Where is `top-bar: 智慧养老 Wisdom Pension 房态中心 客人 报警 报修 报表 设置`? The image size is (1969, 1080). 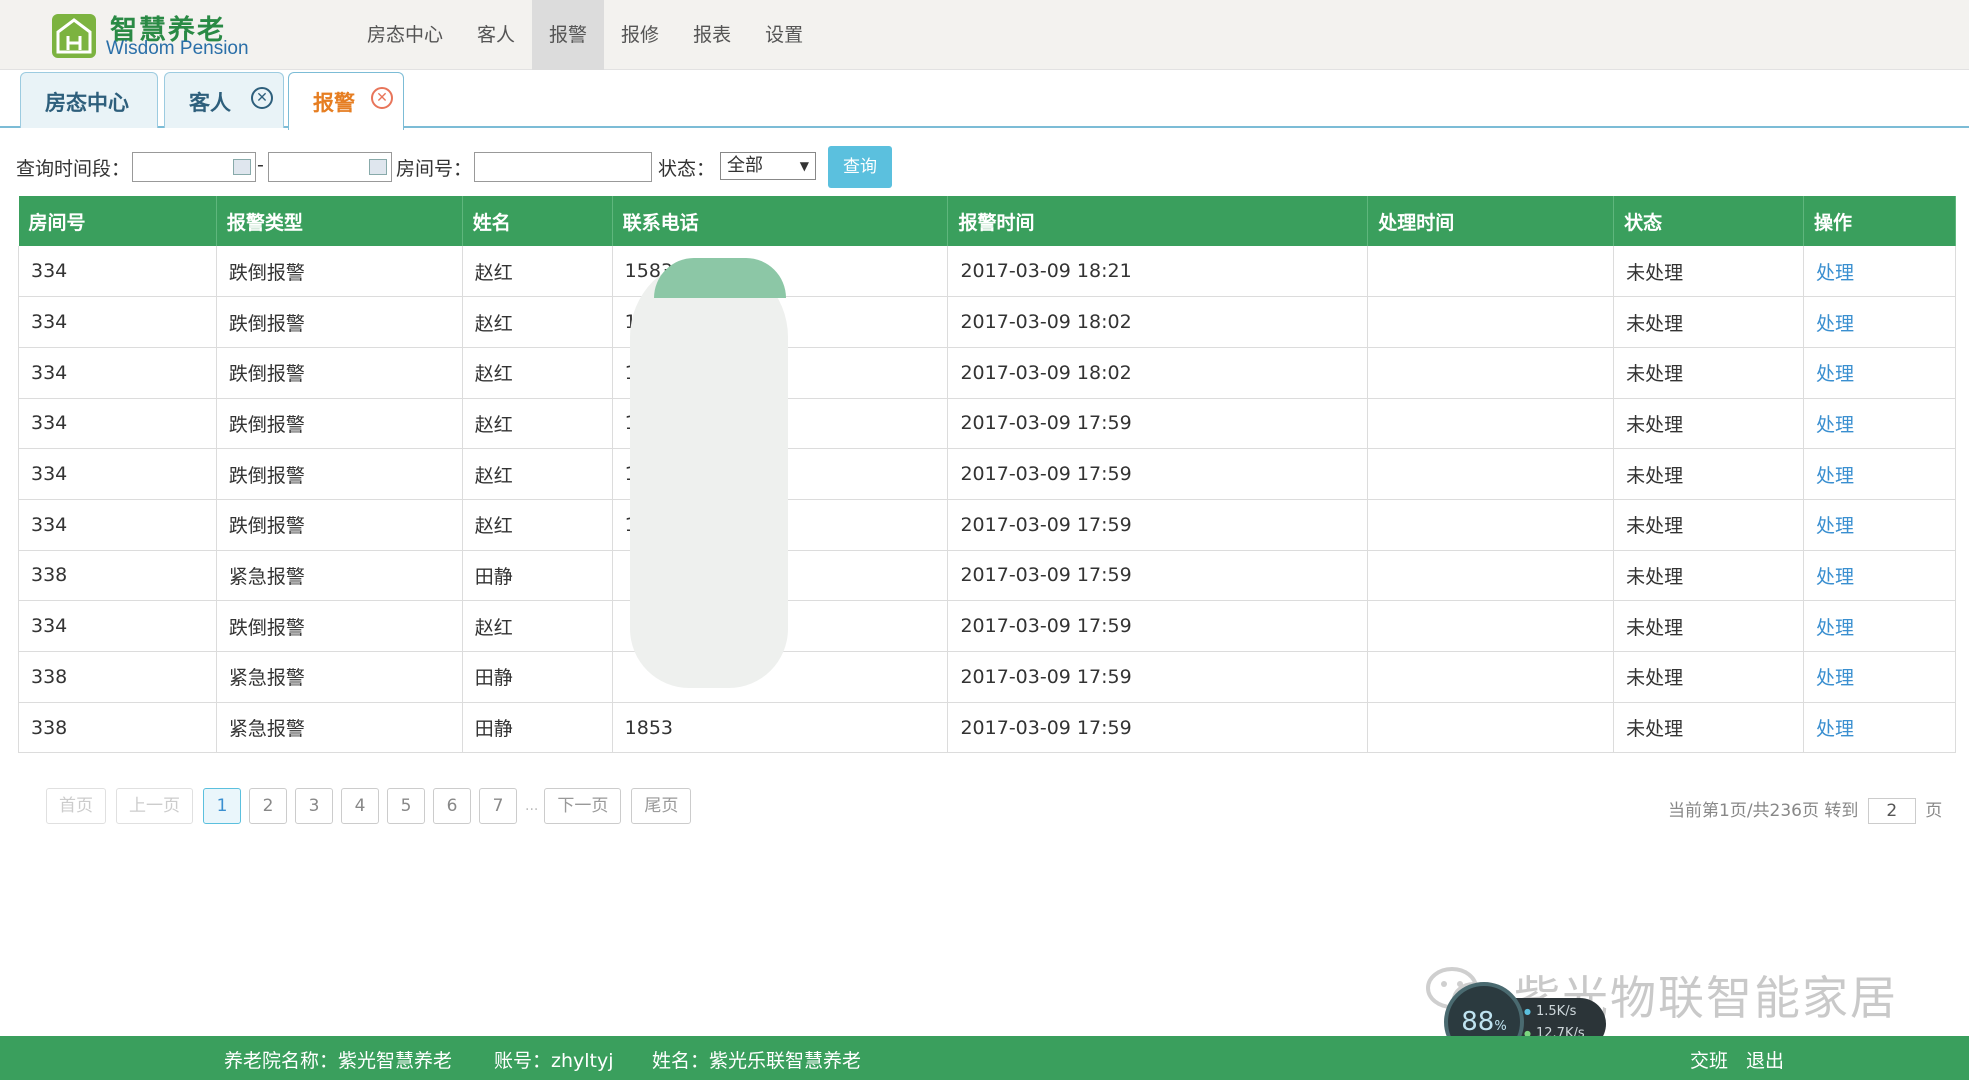
top-bar: 智慧养老 Wisdom Pension 房态中心 客人 报警 报修 报表 设置 is located at coordinates (984, 35).